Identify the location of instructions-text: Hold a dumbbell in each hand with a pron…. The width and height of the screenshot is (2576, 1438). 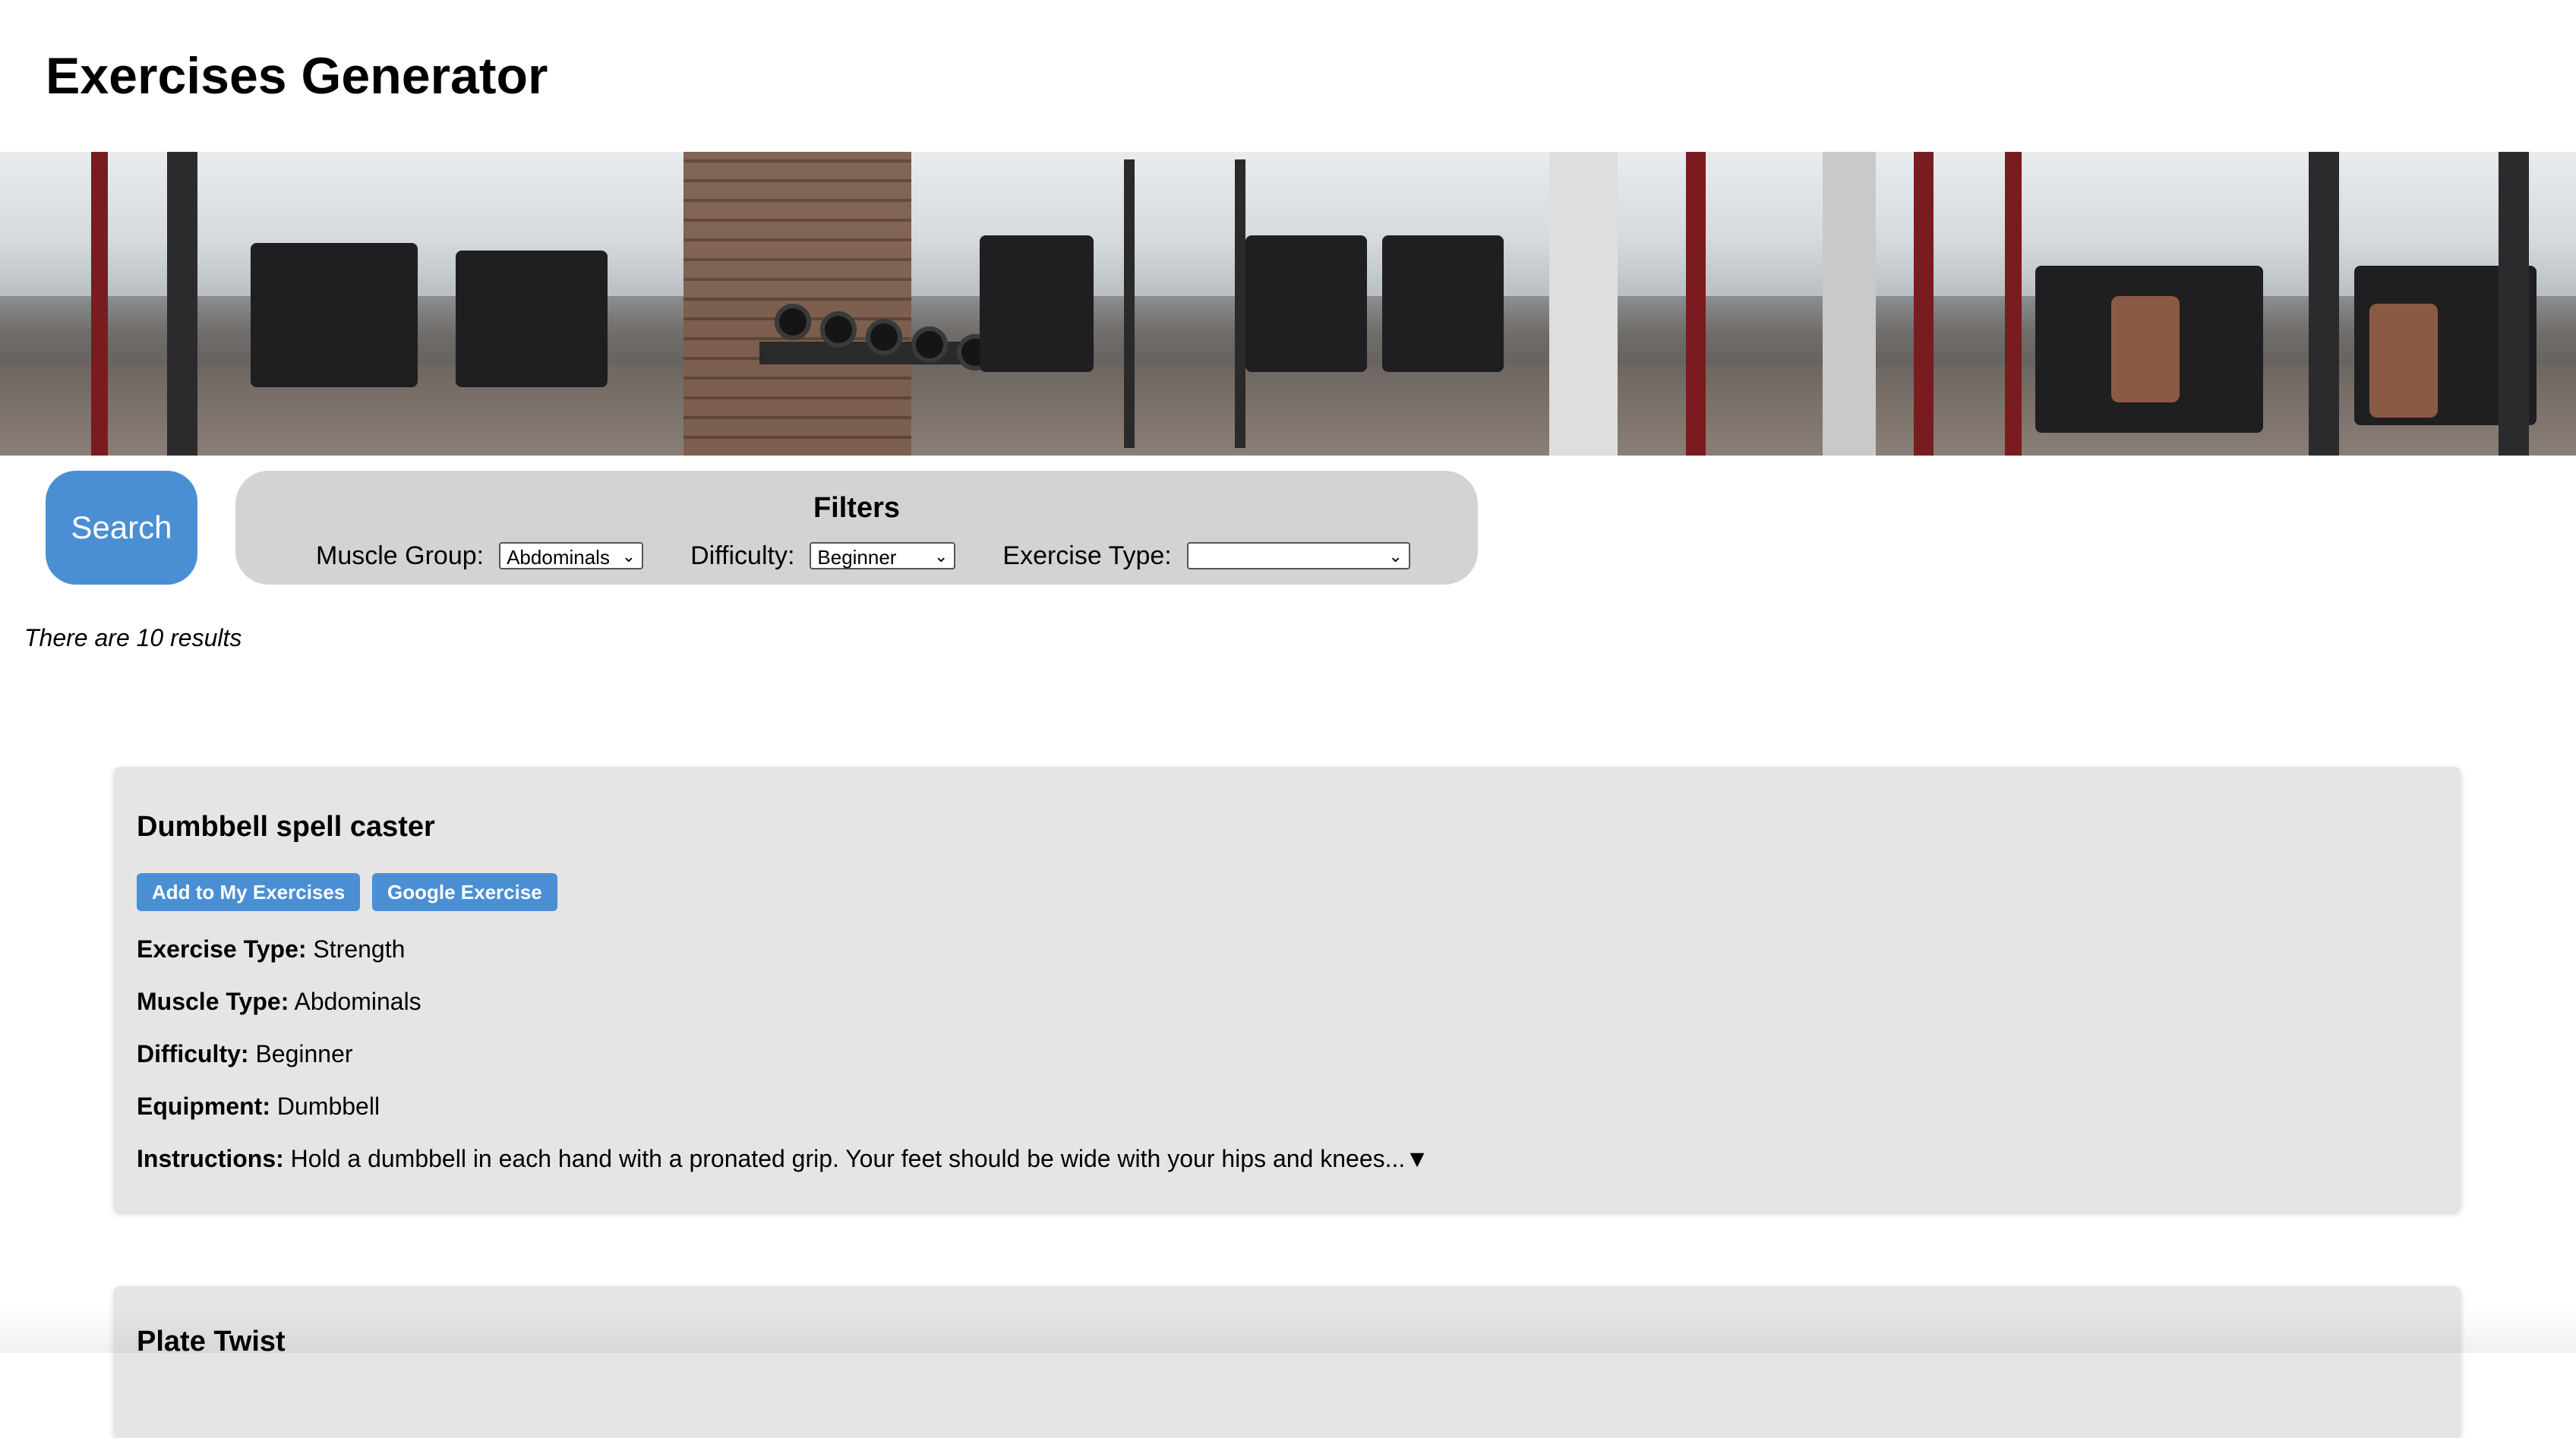
(848, 1158).